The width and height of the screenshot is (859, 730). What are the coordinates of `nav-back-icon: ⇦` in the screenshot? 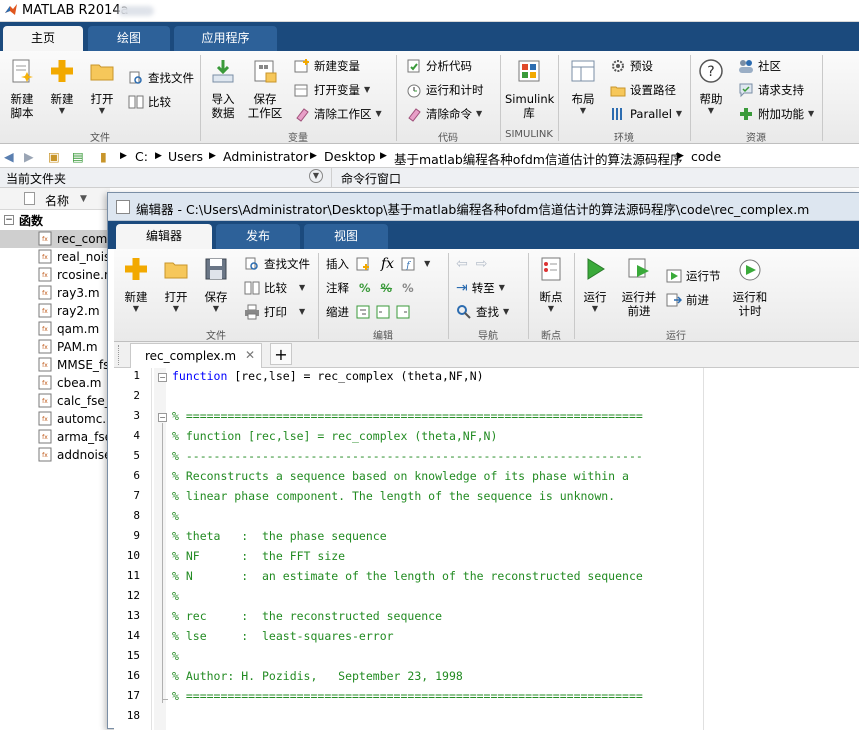 It's located at (462, 264).